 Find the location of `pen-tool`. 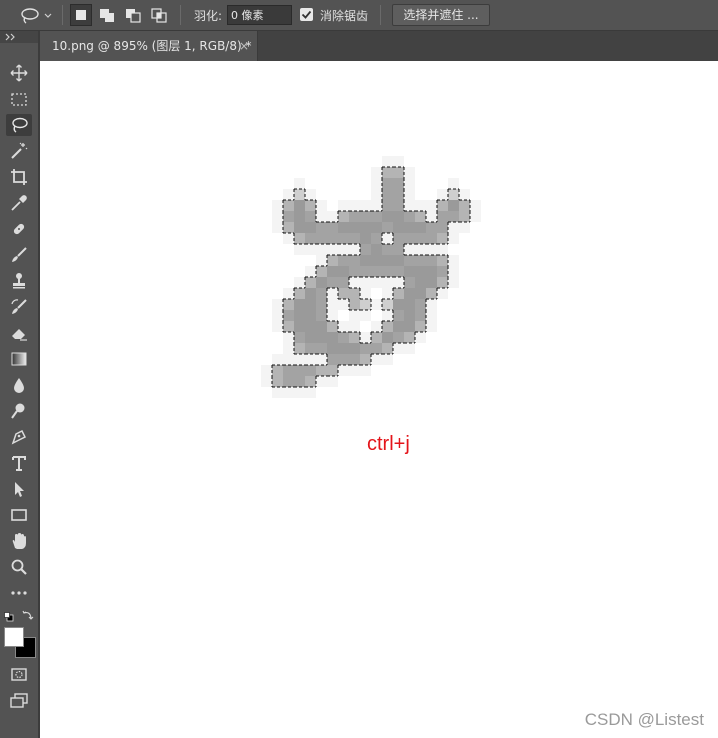

pen-tool is located at coordinates (19, 437).